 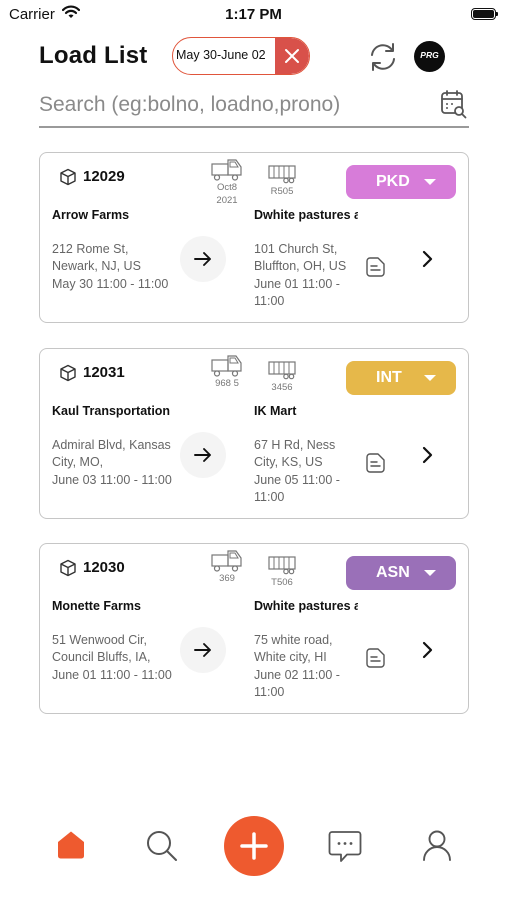 I want to click on status-bar: Carrier 1:17 PM, so click(x=253, y=15).